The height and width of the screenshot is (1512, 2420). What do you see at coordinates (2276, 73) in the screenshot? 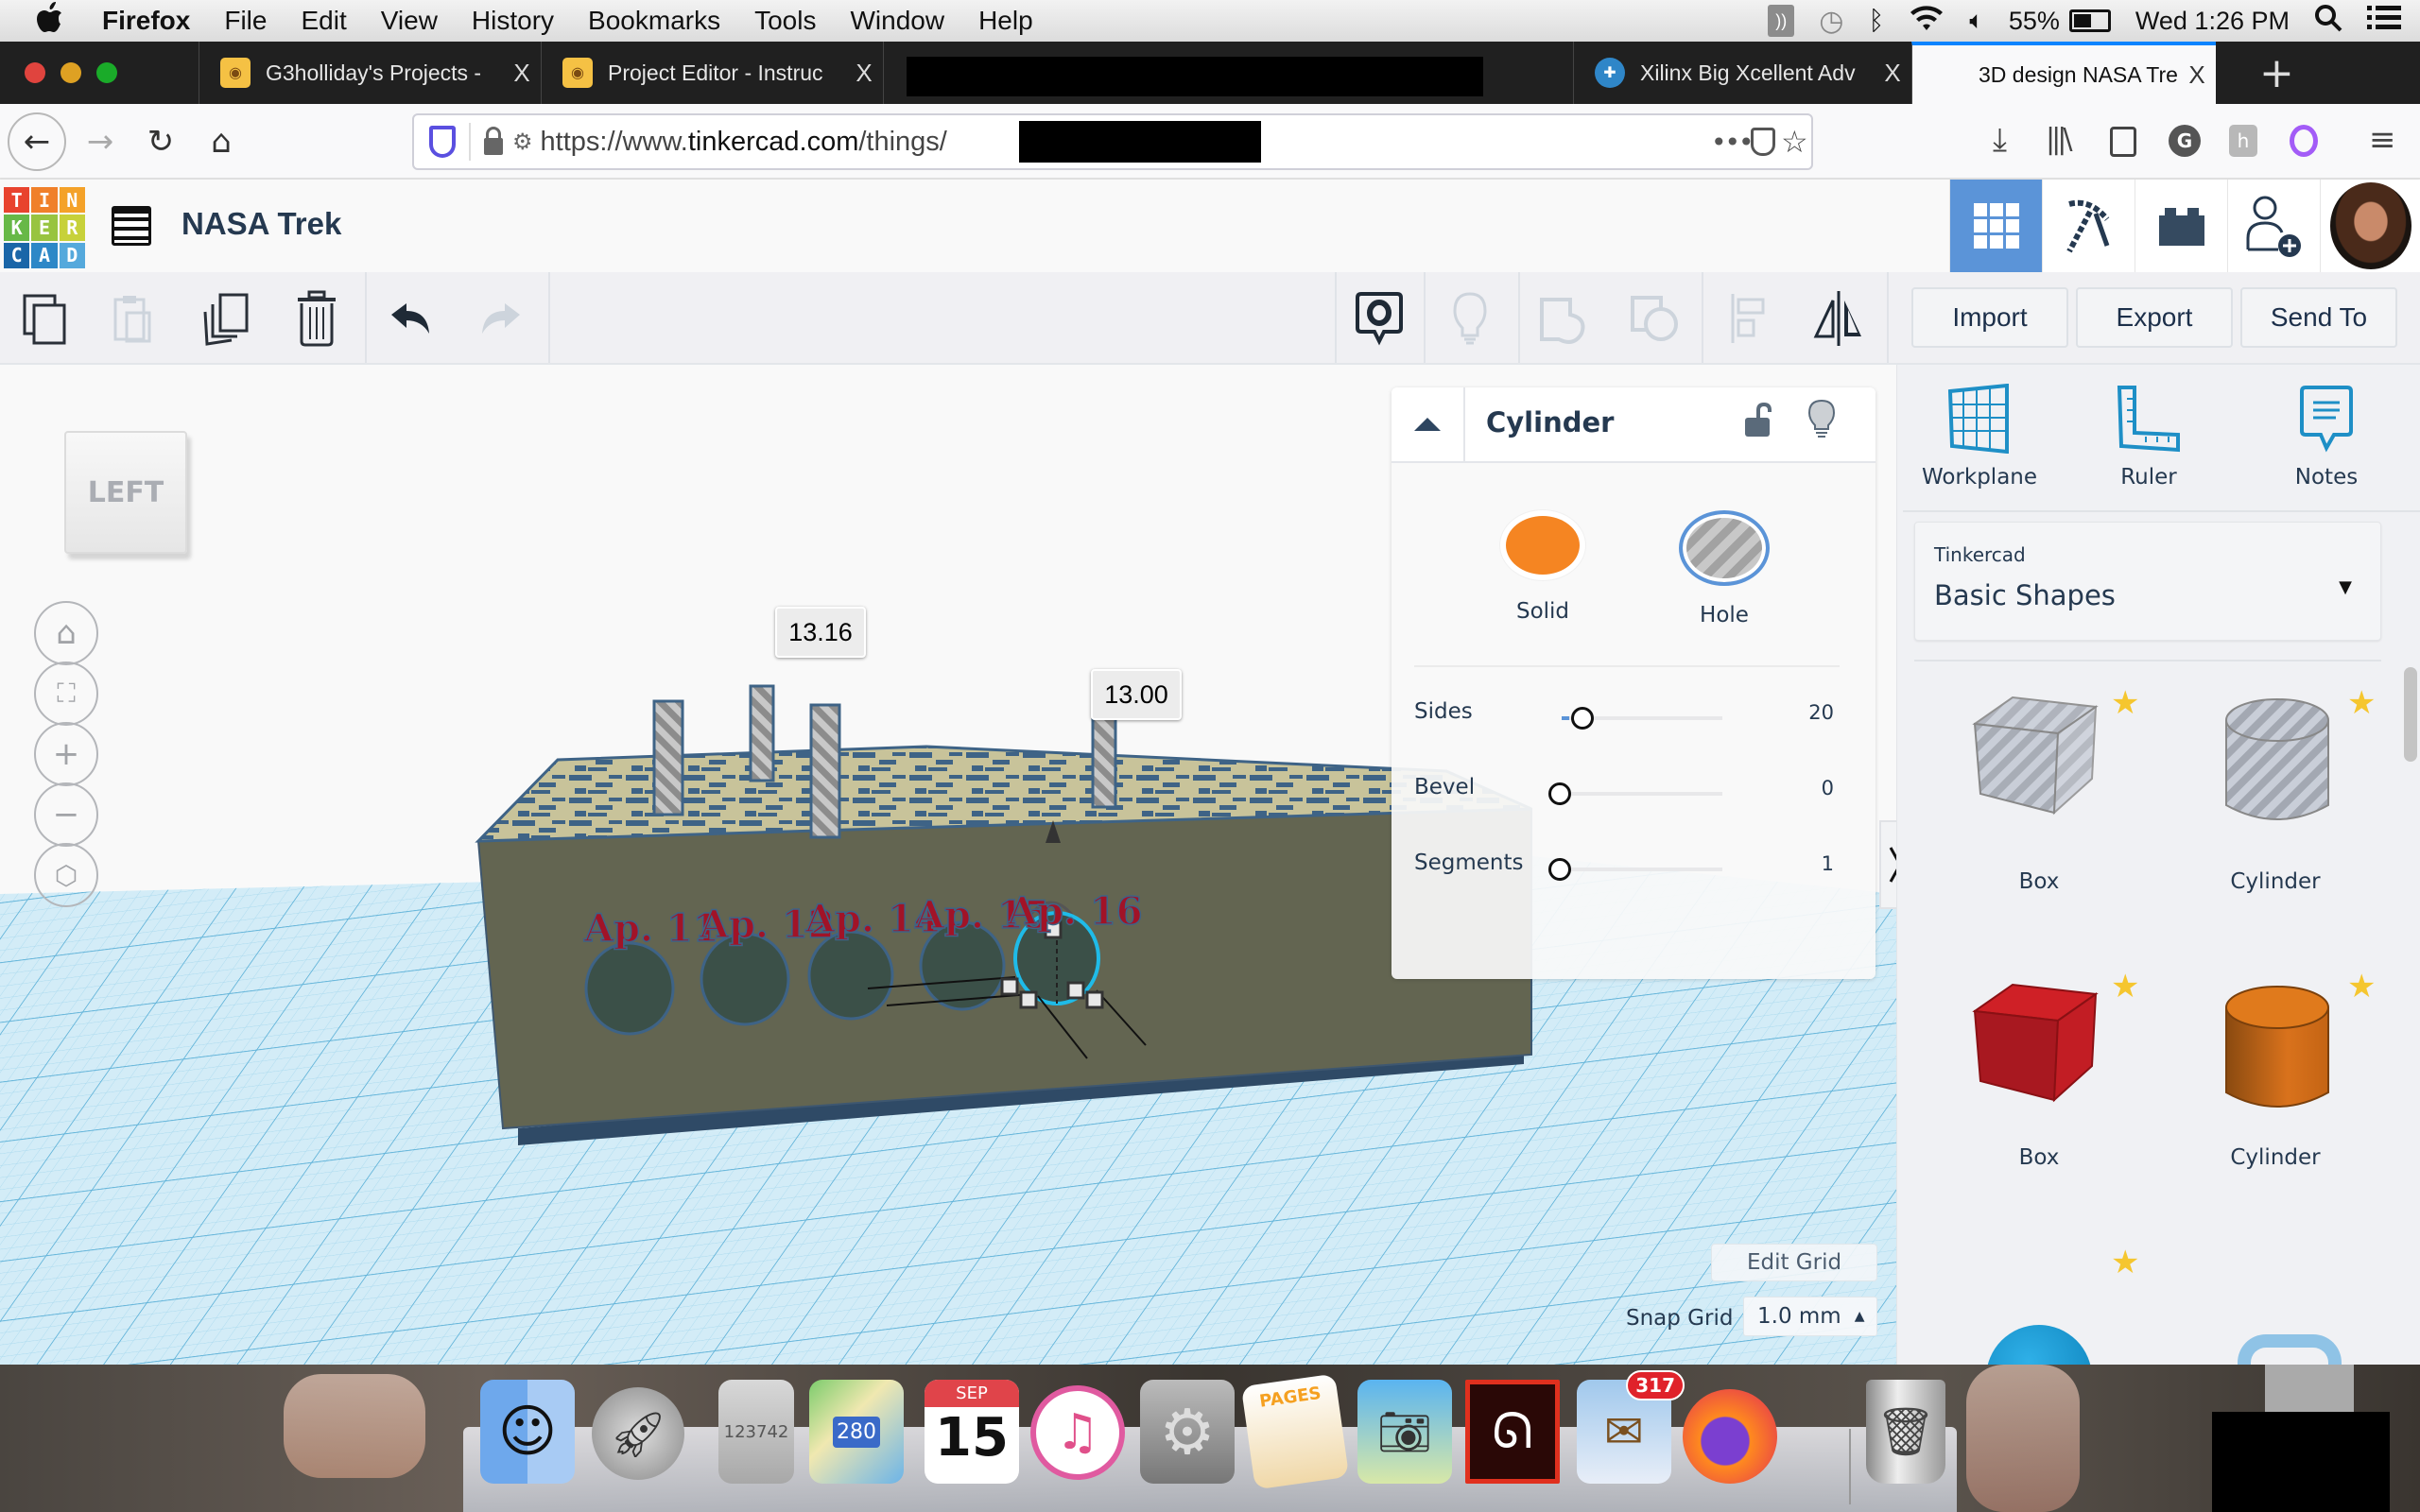
I see `new-tab-button: +` at bounding box center [2276, 73].